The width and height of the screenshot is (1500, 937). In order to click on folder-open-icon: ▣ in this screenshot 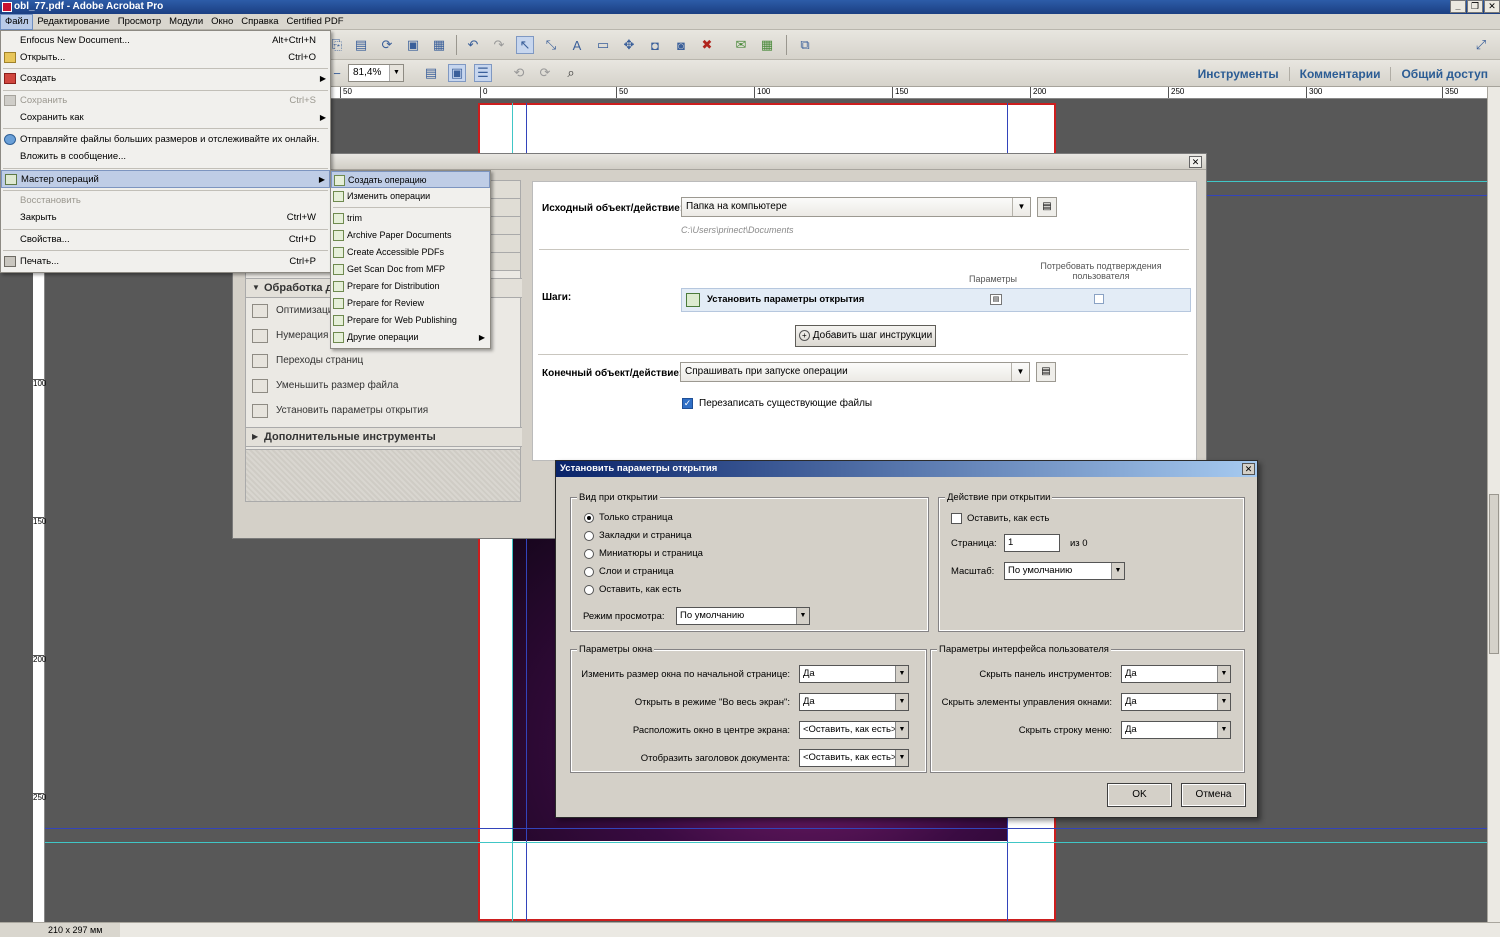, I will do `click(413, 45)`.